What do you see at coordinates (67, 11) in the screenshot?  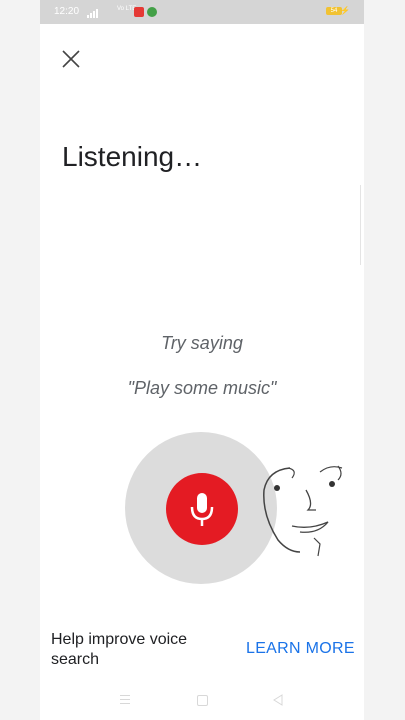 I see `status-time: 12:20` at bounding box center [67, 11].